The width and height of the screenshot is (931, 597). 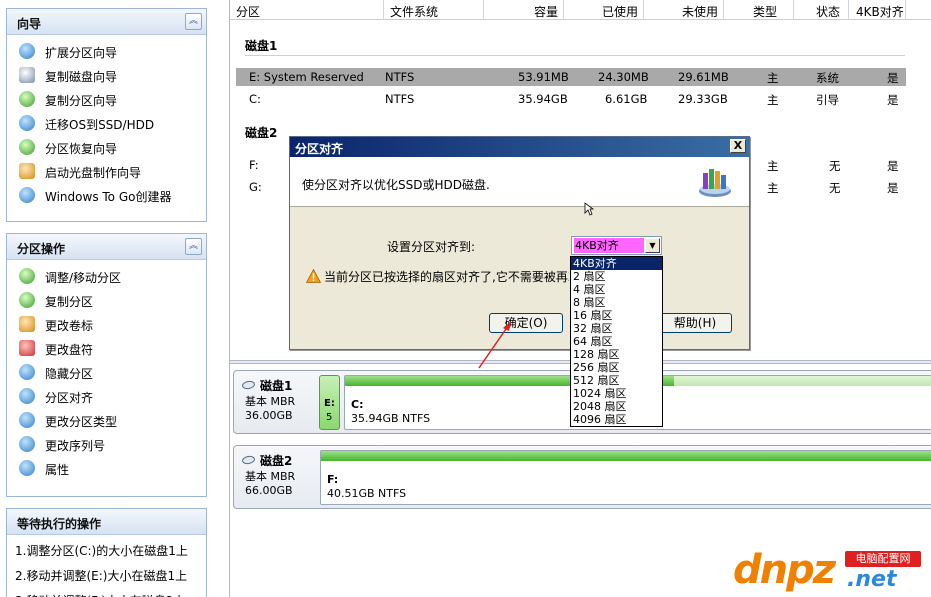 What do you see at coordinates (248, 11) in the screenshot?
I see `col-partition: 分区` at bounding box center [248, 11].